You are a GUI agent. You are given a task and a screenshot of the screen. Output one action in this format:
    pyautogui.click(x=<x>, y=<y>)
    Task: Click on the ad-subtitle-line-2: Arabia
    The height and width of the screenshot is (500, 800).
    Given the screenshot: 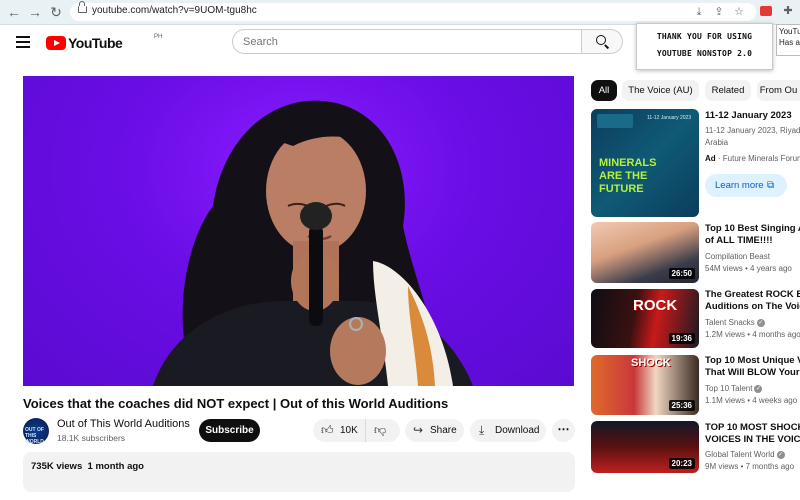 What is the action you would take?
    pyautogui.click(x=717, y=142)
    